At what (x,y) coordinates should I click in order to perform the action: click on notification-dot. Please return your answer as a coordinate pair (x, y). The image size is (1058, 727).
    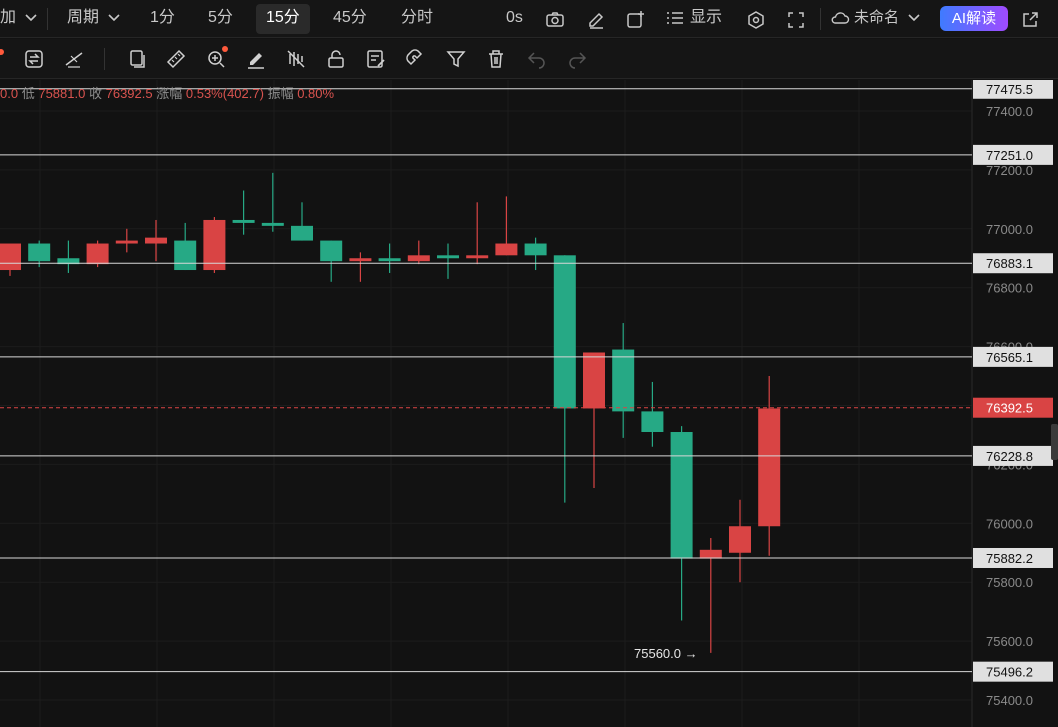
    Looking at the image, I should click on (225, 49).